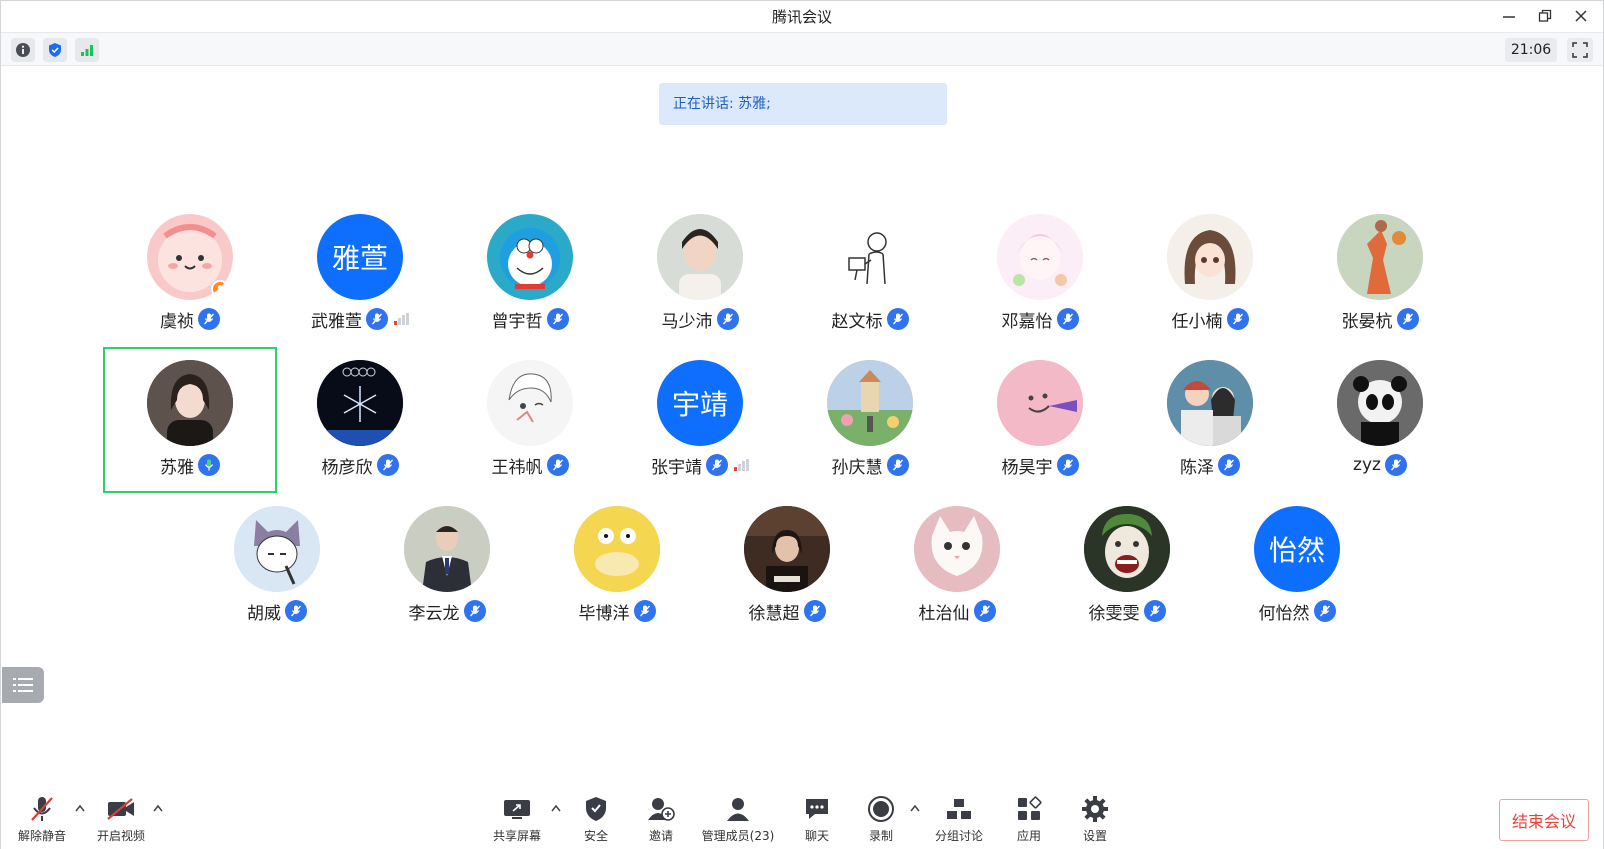  I want to click on host-person-icon, so click(220, 289).